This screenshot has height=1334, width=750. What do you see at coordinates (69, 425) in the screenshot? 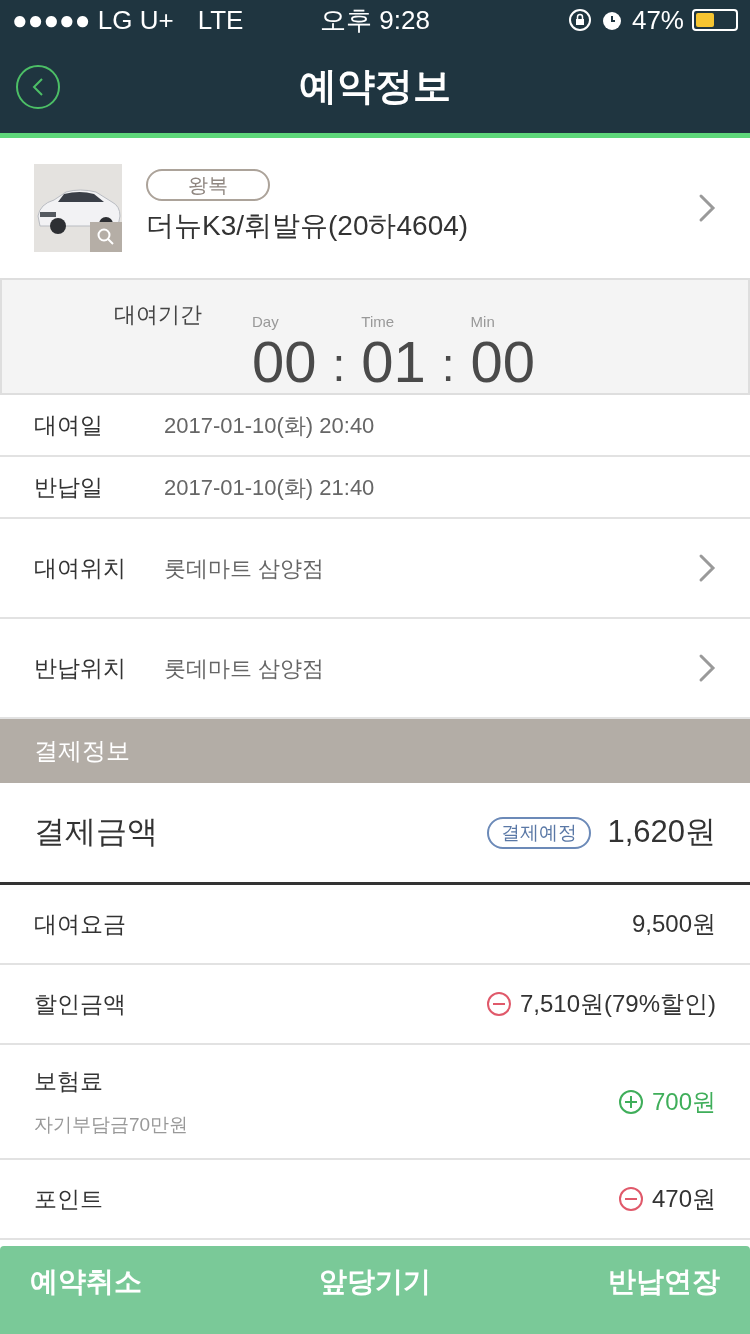
I see `detail-label: 대여일` at bounding box center [69, 425].